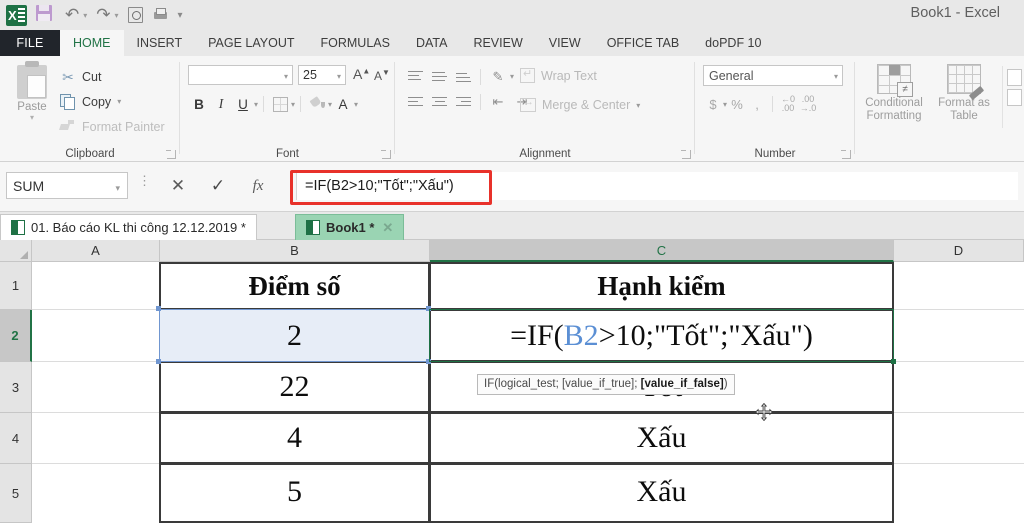  I want to click on format-as-table-button: Format as Table, so click(964, 92).